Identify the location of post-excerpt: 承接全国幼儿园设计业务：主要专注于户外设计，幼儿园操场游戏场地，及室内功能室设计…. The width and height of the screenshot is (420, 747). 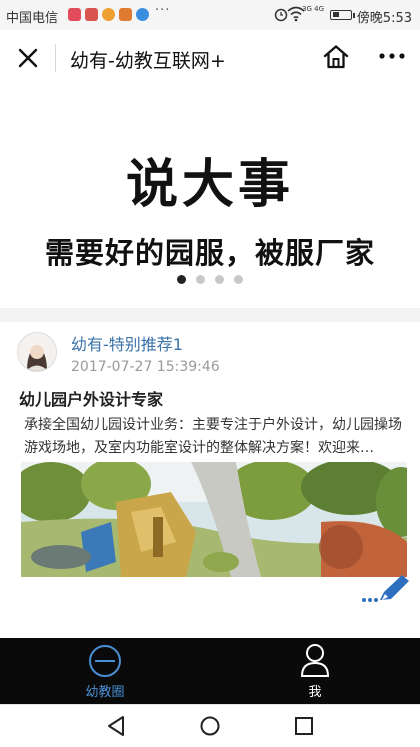
(214, 437).